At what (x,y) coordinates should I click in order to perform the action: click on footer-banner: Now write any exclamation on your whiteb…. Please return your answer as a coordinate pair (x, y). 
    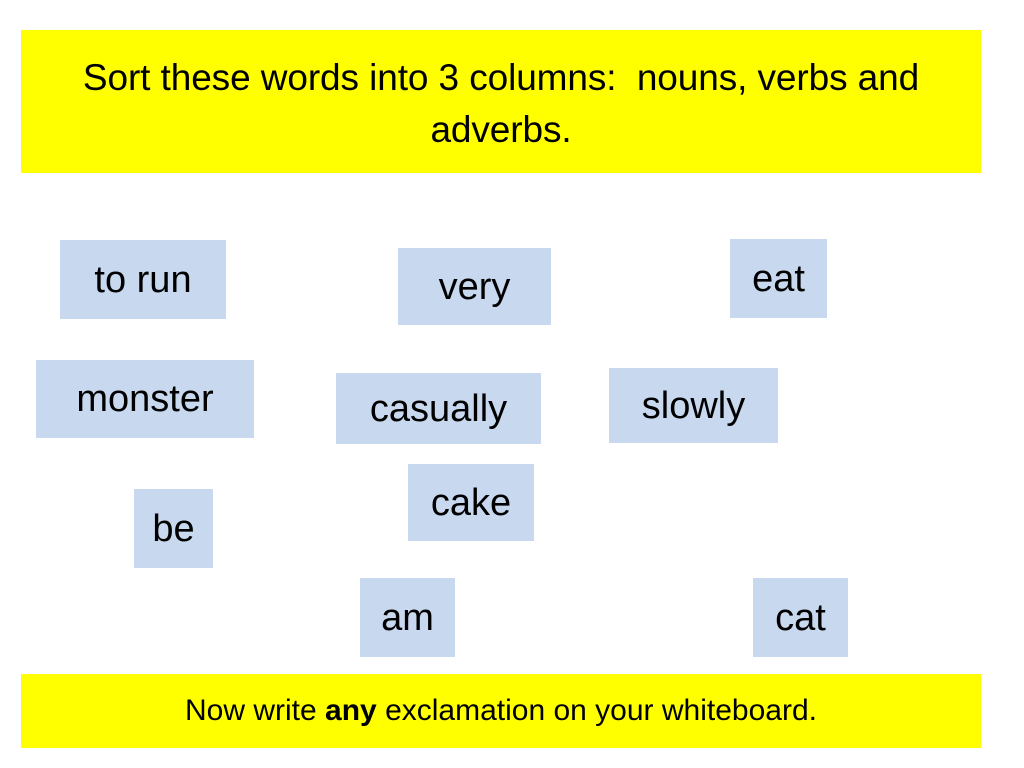
    Looking at the image, I should click on (501, 711).